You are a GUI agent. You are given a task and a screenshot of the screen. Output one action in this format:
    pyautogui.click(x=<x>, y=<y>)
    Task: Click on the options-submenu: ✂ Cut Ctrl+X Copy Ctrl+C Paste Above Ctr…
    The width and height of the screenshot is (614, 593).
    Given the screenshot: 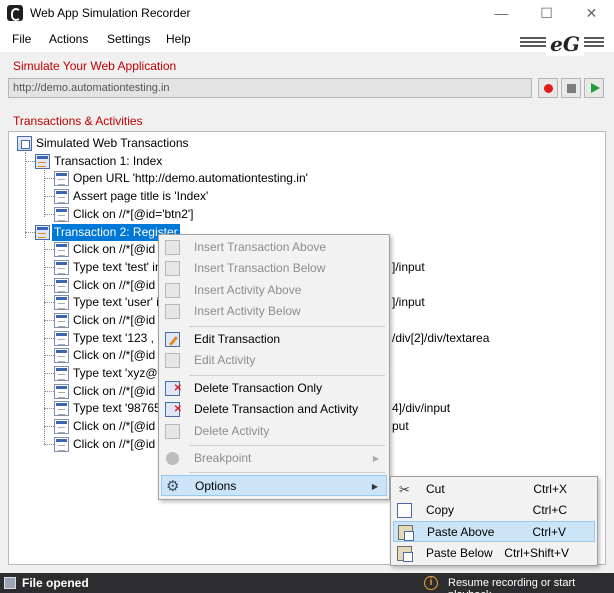 What is the action you would take?
    pyautogui.click(x=494, y=521)
    